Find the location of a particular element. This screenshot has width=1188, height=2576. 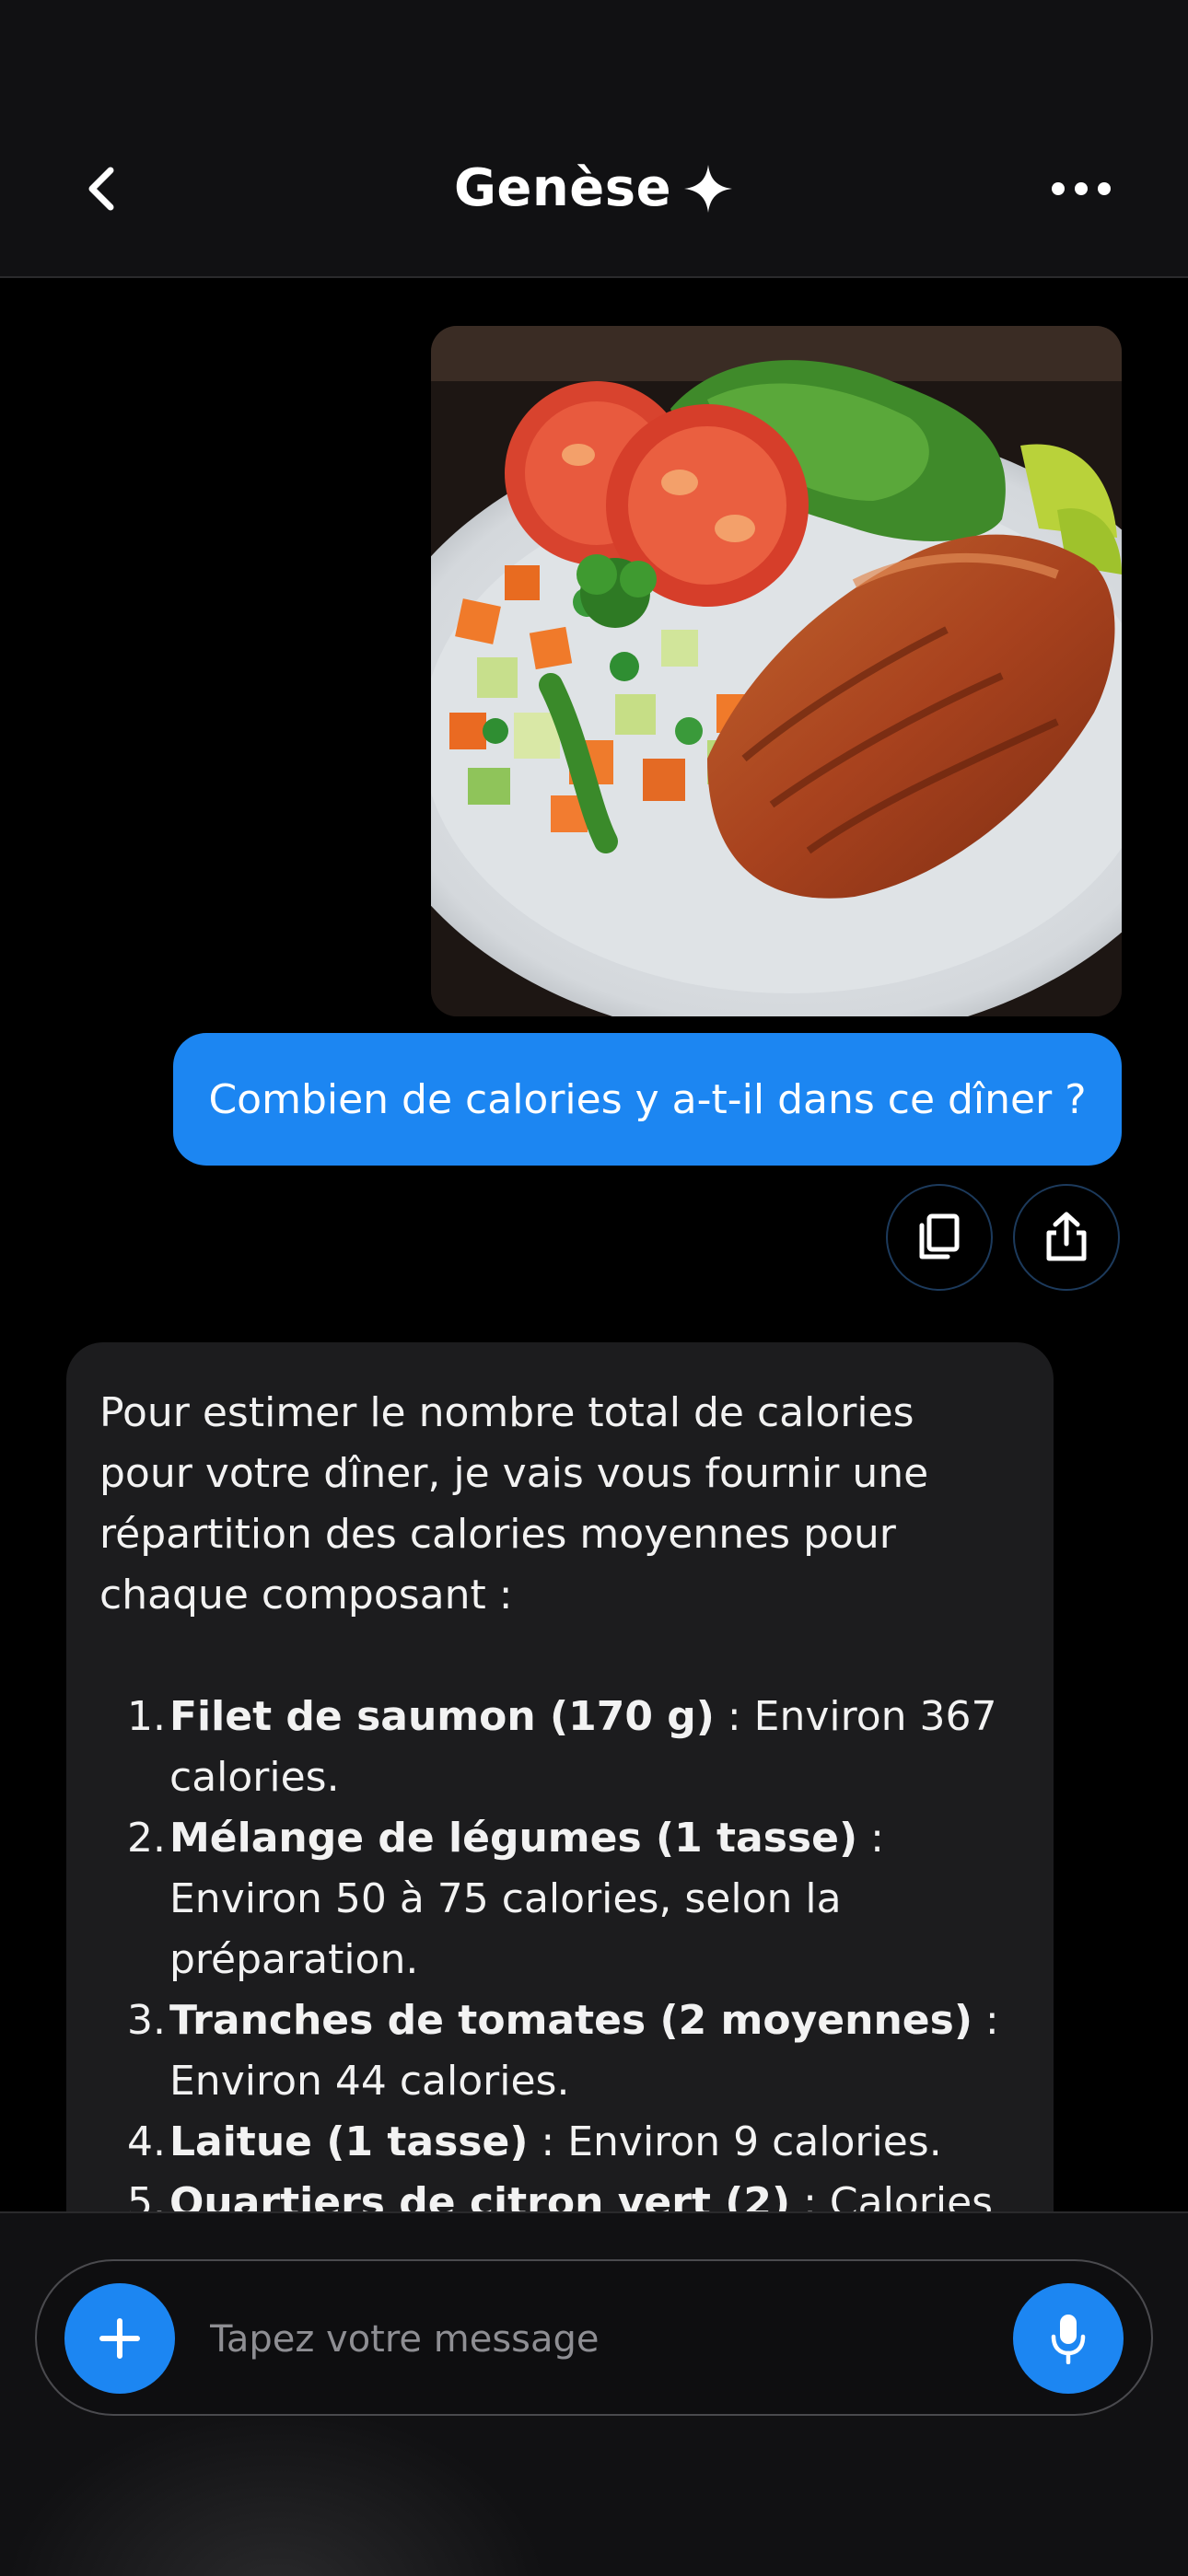

page-title: Genèse is located at coordinates (594, 188).